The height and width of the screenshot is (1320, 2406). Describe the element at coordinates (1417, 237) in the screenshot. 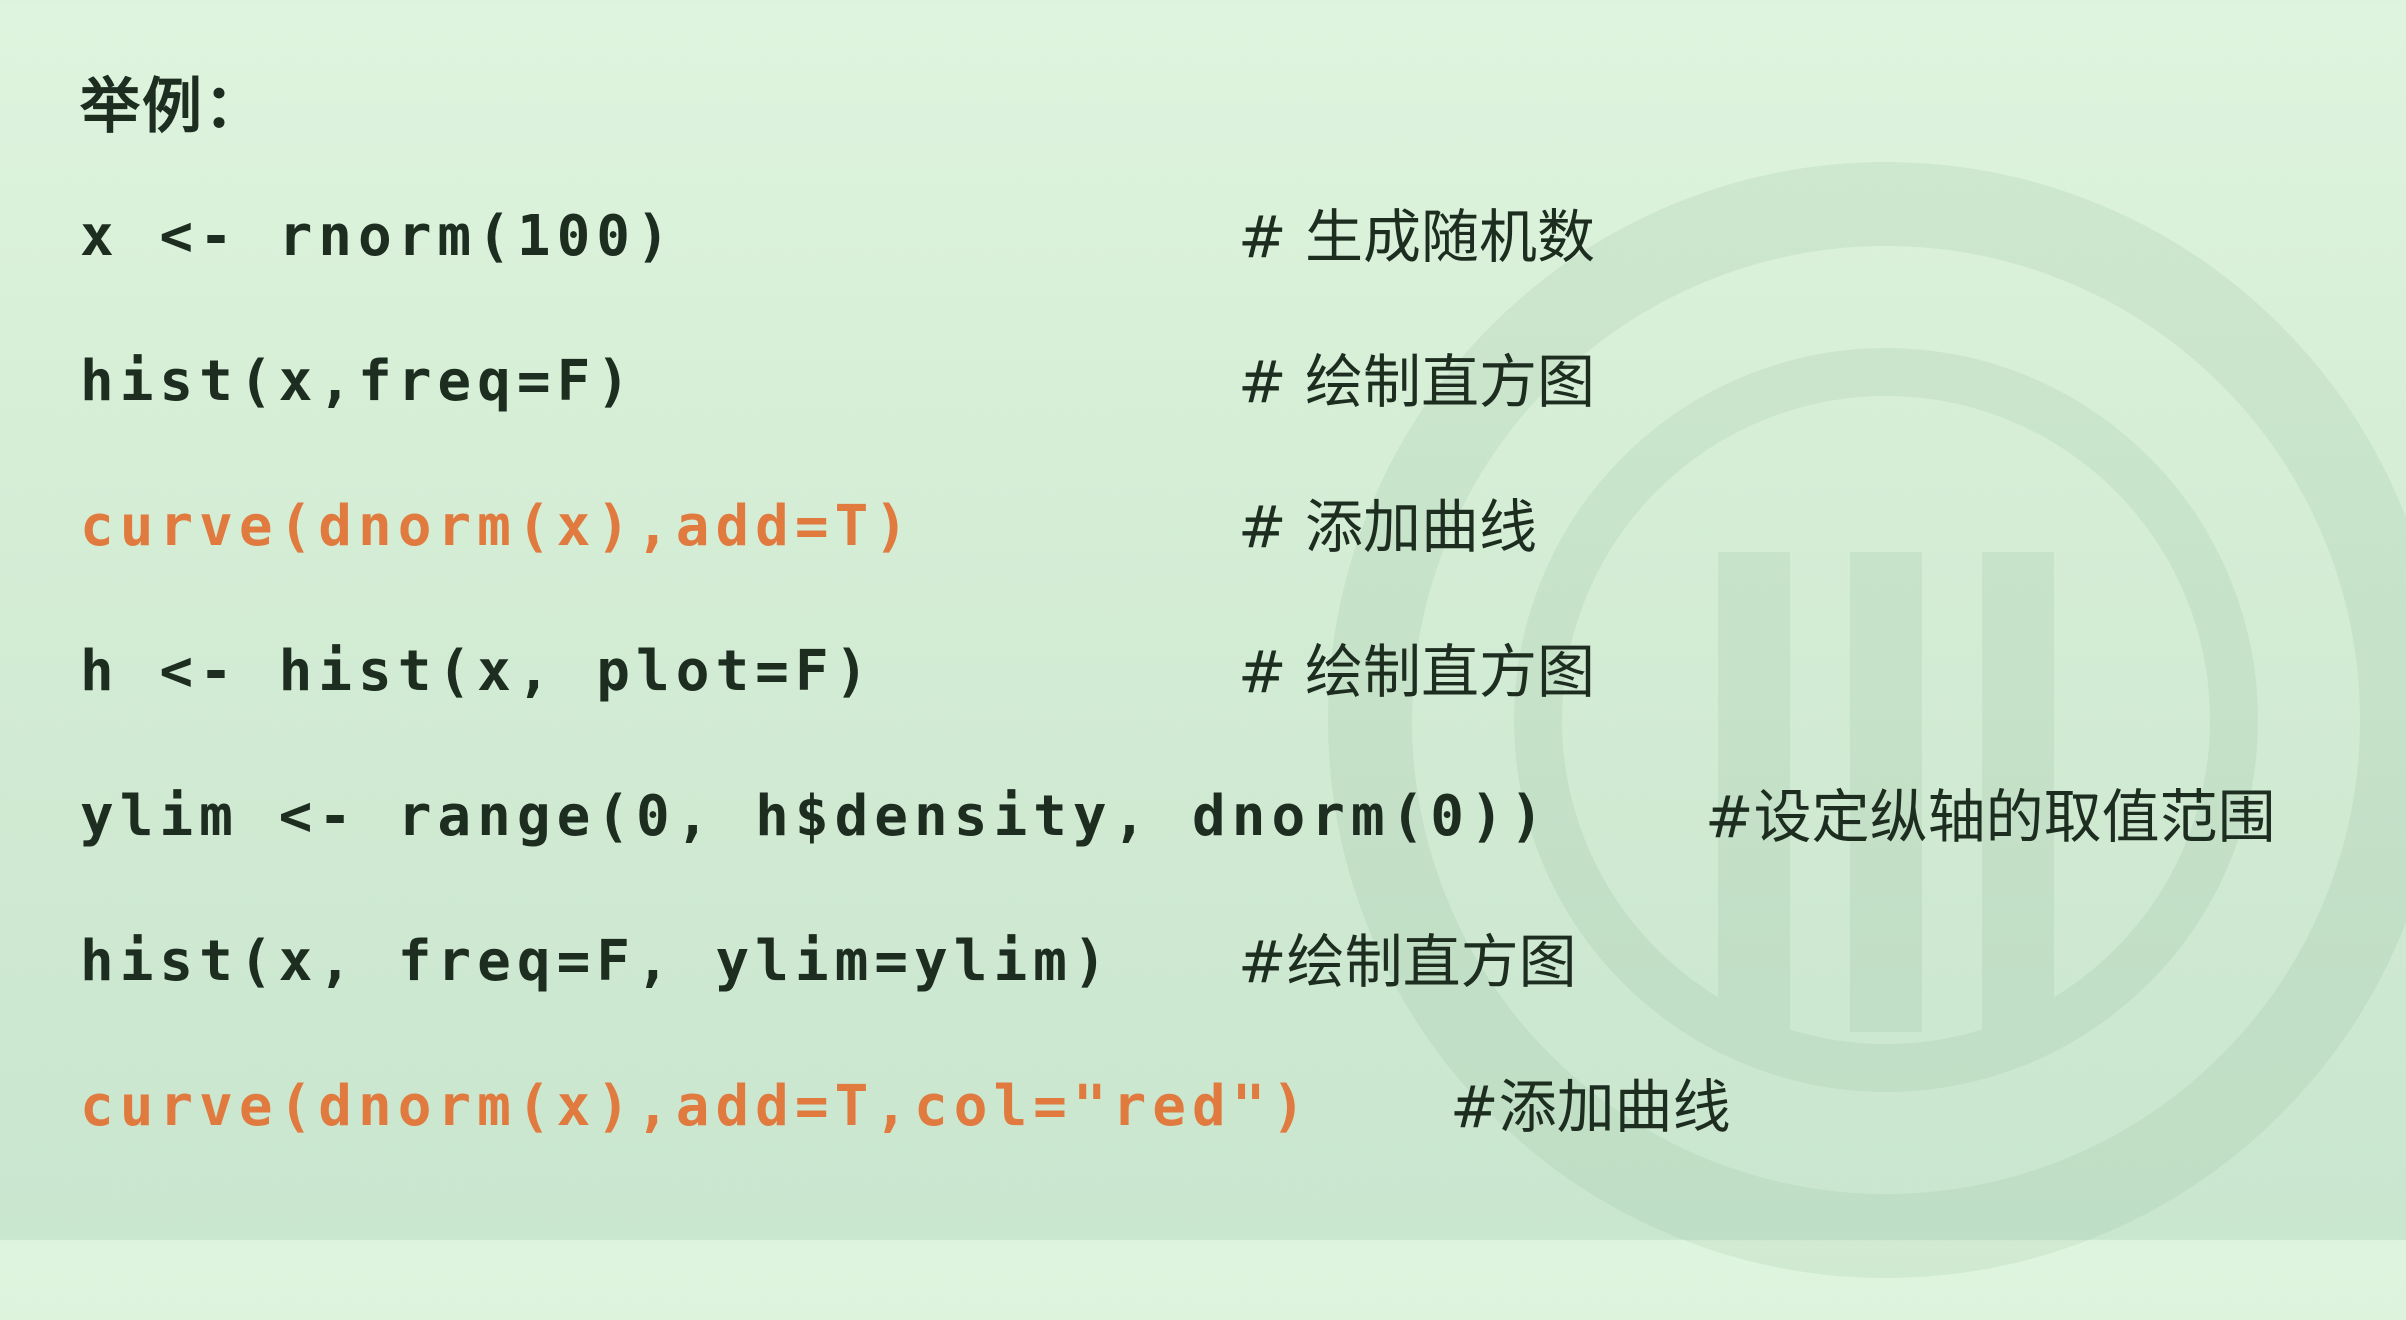

I see `code-comment: # 生成随机数` at that location.